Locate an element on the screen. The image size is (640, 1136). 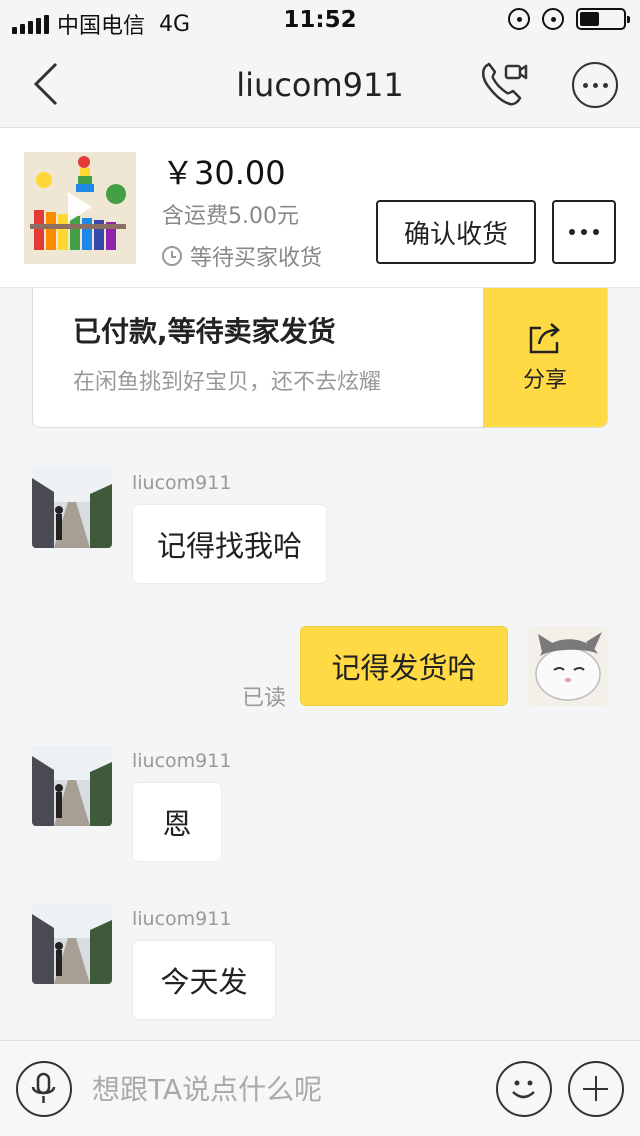
shipping-fee: 含运费5.00元 is located at coordinates (230, 216).